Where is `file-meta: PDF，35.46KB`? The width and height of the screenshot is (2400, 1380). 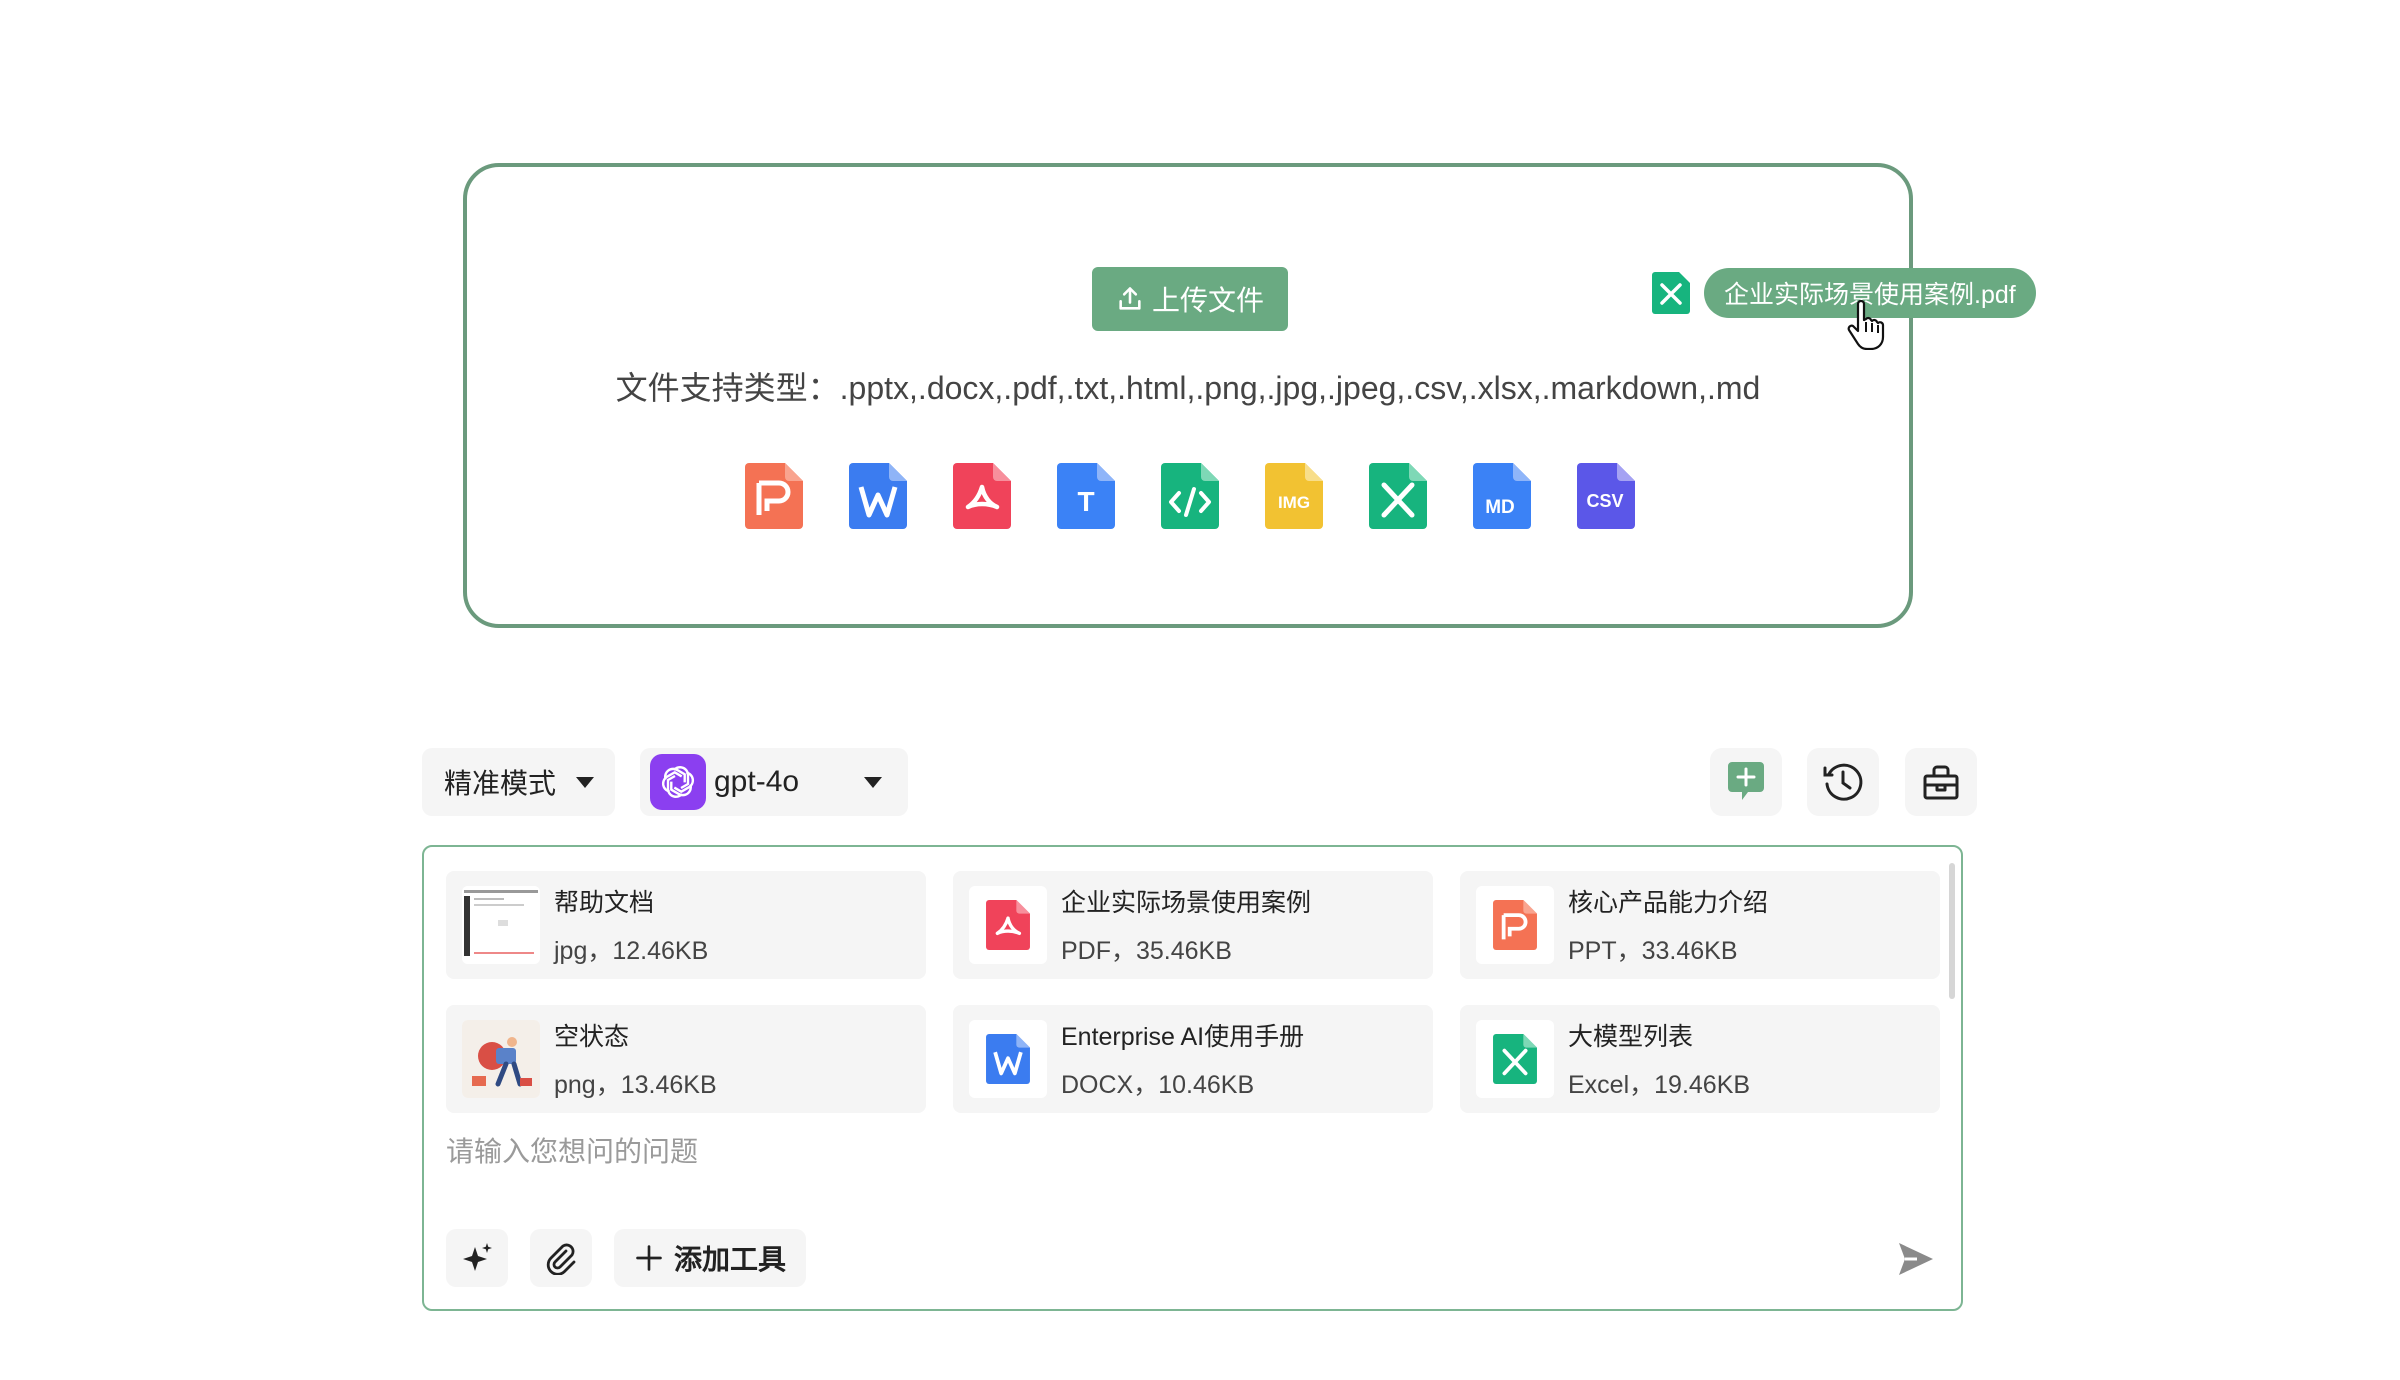 file-meta: PDF，35.46KB is located at coordinates (1146, 951).